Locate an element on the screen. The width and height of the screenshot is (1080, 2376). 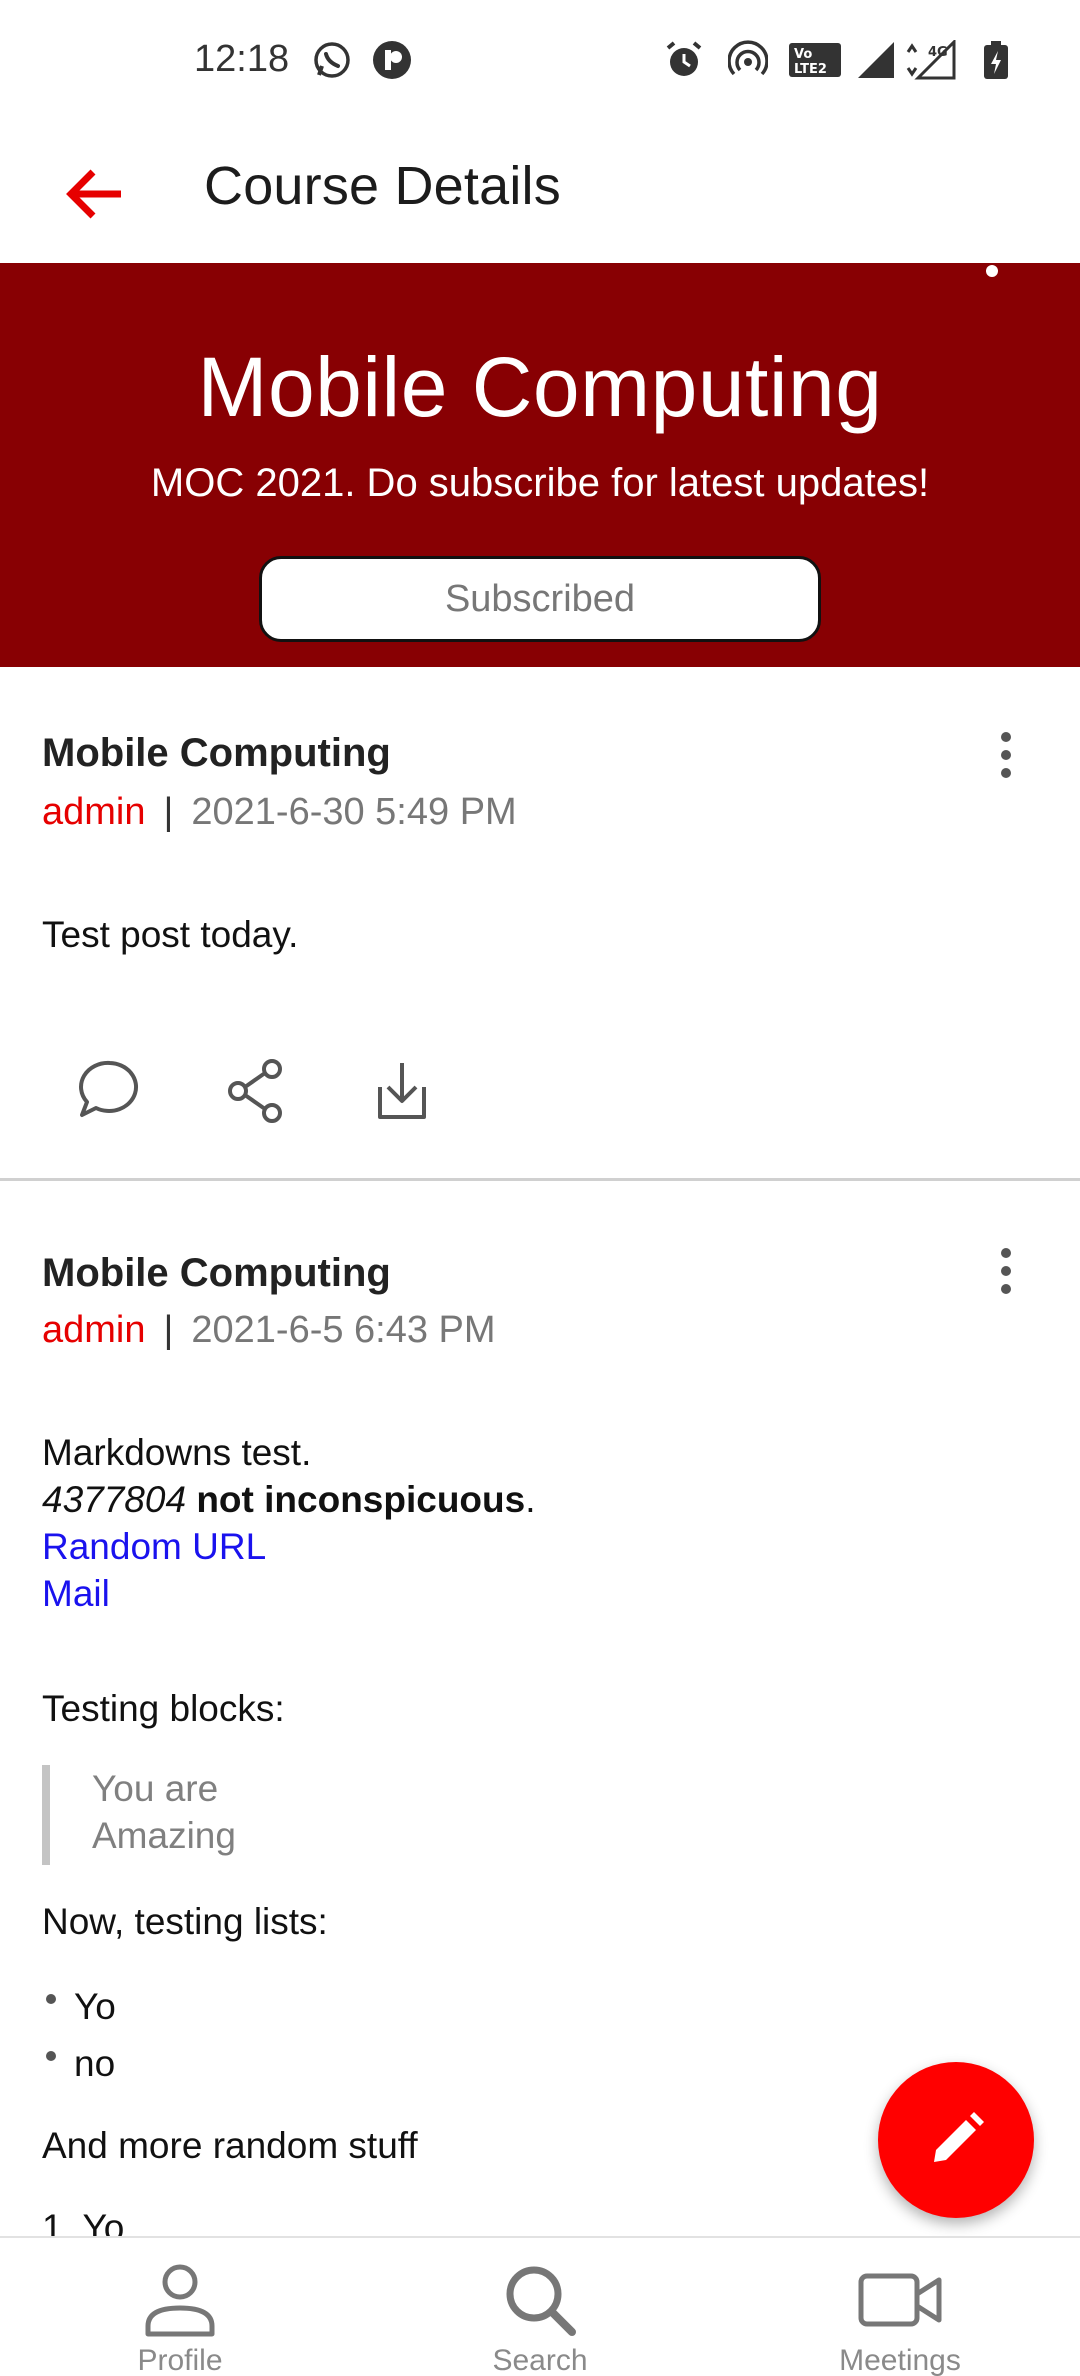
more-text: And more random stuff is located at coordinates (230, 2145).